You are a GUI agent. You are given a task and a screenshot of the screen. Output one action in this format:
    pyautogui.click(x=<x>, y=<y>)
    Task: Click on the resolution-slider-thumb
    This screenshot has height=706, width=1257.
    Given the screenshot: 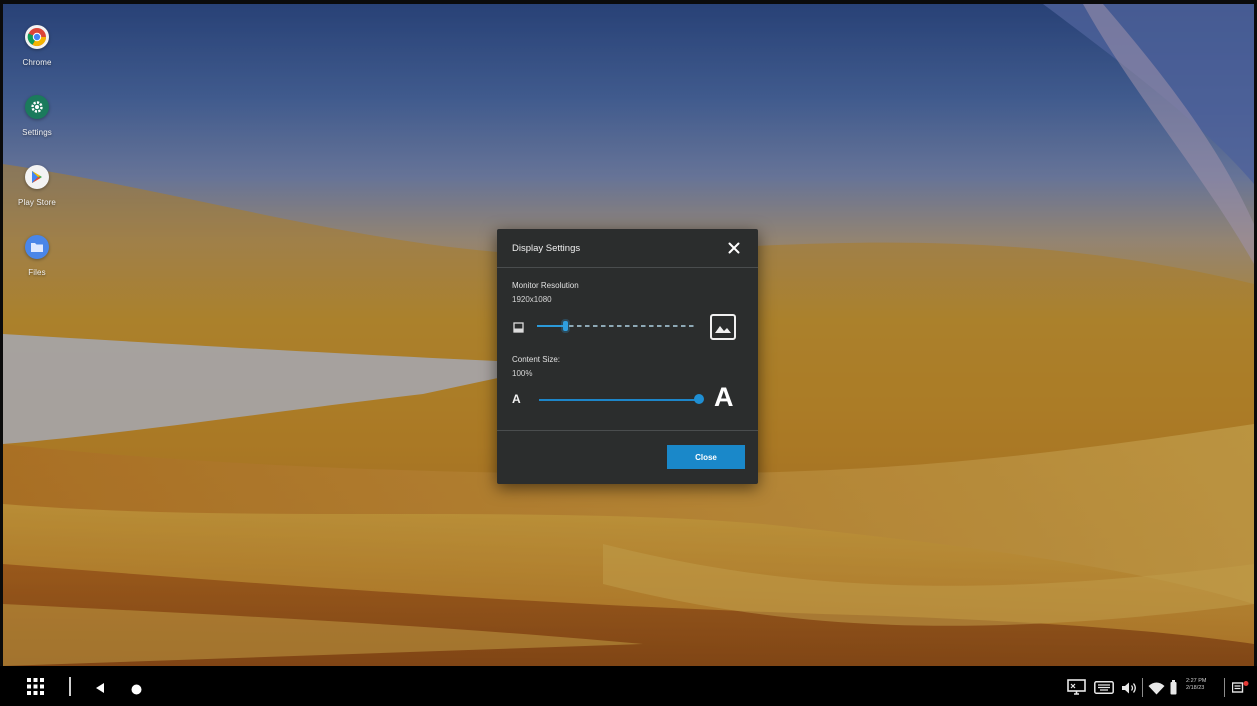 What is the action you would take?
    pyautogui.click(x=565, y=326)
    